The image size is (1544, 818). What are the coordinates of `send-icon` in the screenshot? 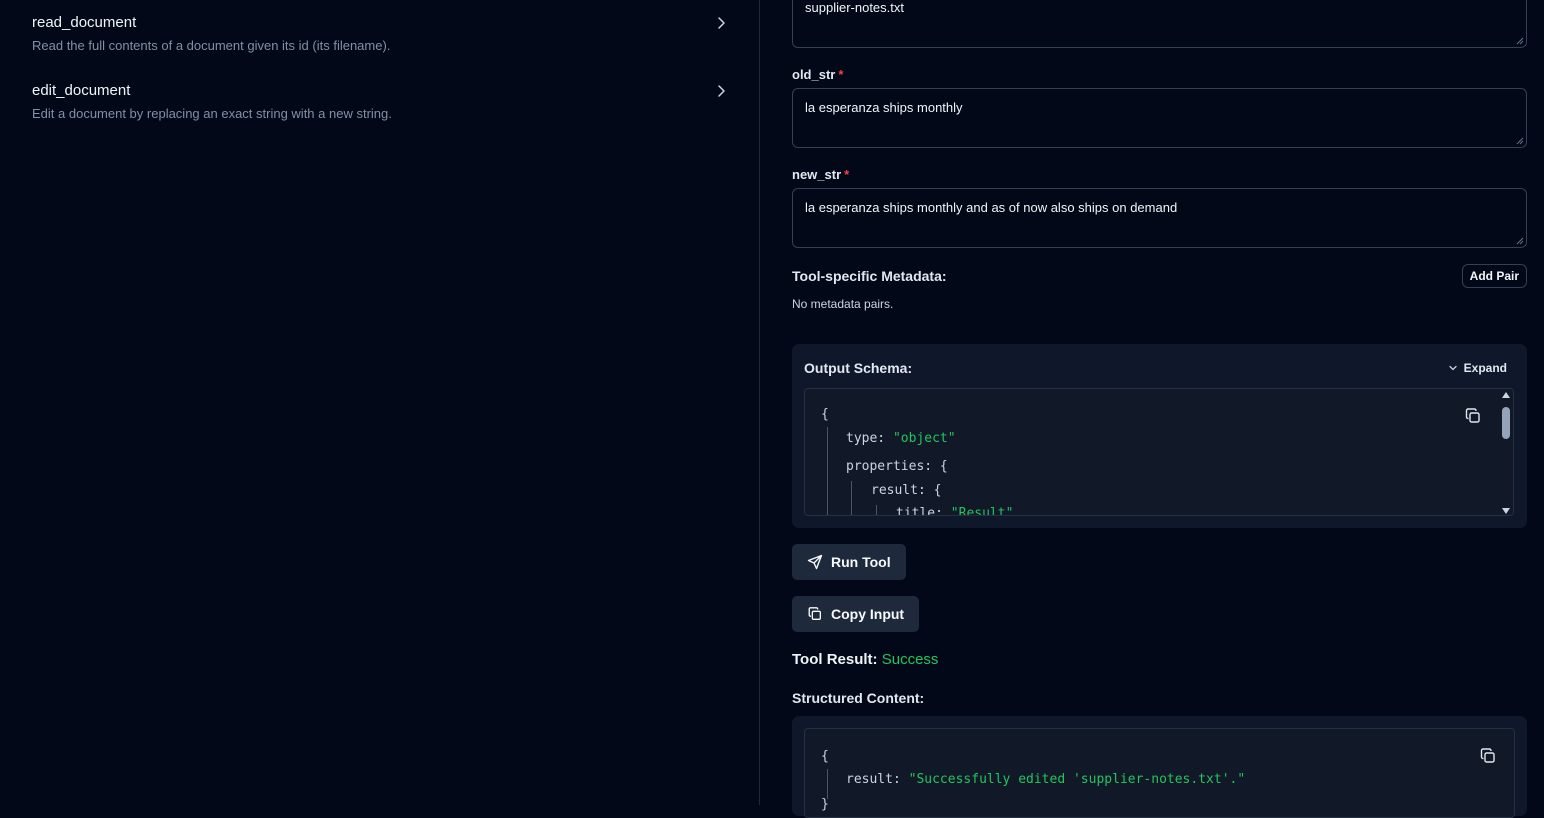 It's located at (815, 562).